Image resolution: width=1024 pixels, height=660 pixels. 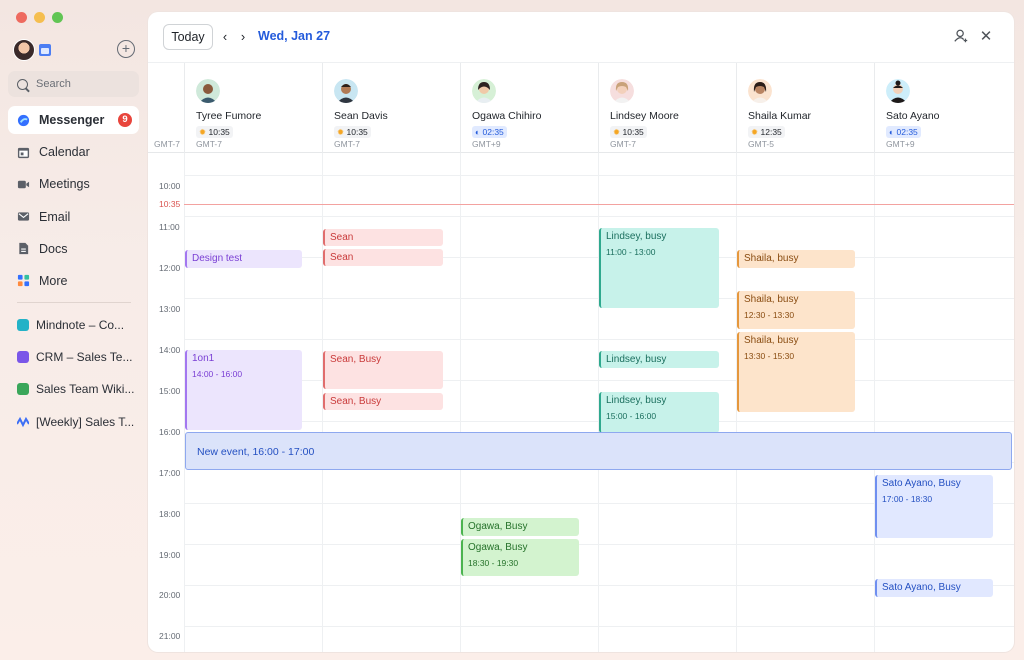 I want to click on sidebar-item-messenger: Messenger 9, so click(x=73, y=120).